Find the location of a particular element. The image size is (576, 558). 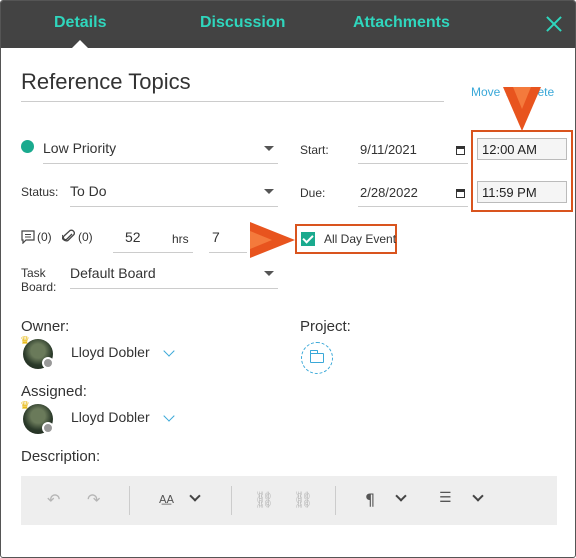

priority-select: Low Priority is located at coordinates (79, 148).